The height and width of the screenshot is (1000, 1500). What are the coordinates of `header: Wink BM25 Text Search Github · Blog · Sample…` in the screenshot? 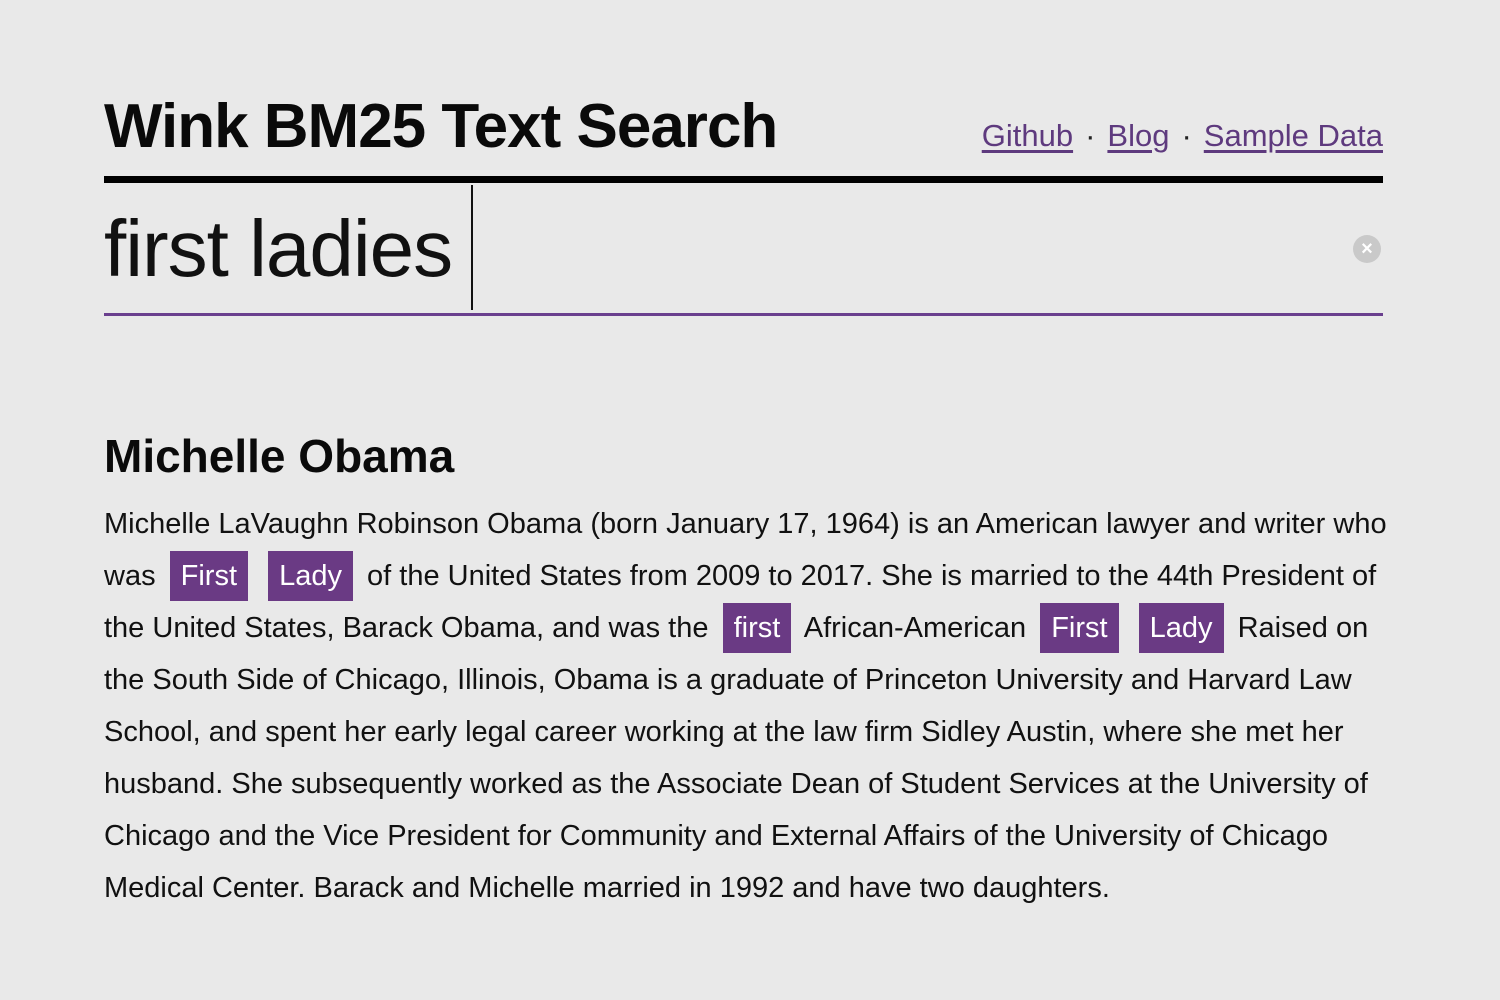 It's located at (743, 132).